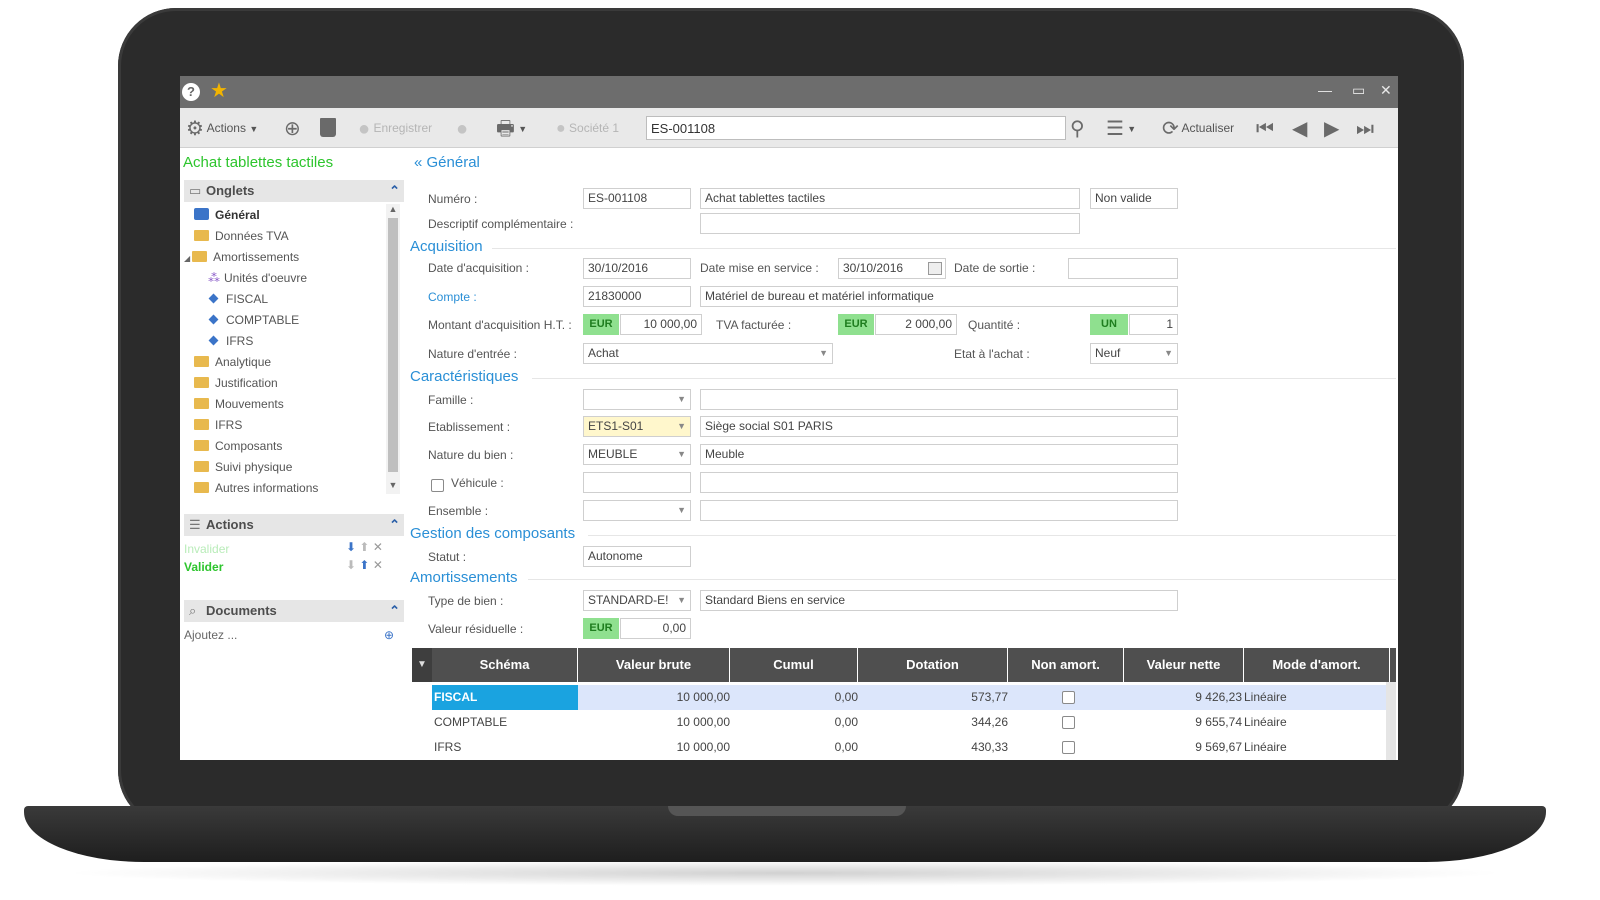 The image size is (1600, 900). Describe the element at coordinates (655, 628) in the screenshot. I see `valeur-residuelle-field: 0,00` at that location.